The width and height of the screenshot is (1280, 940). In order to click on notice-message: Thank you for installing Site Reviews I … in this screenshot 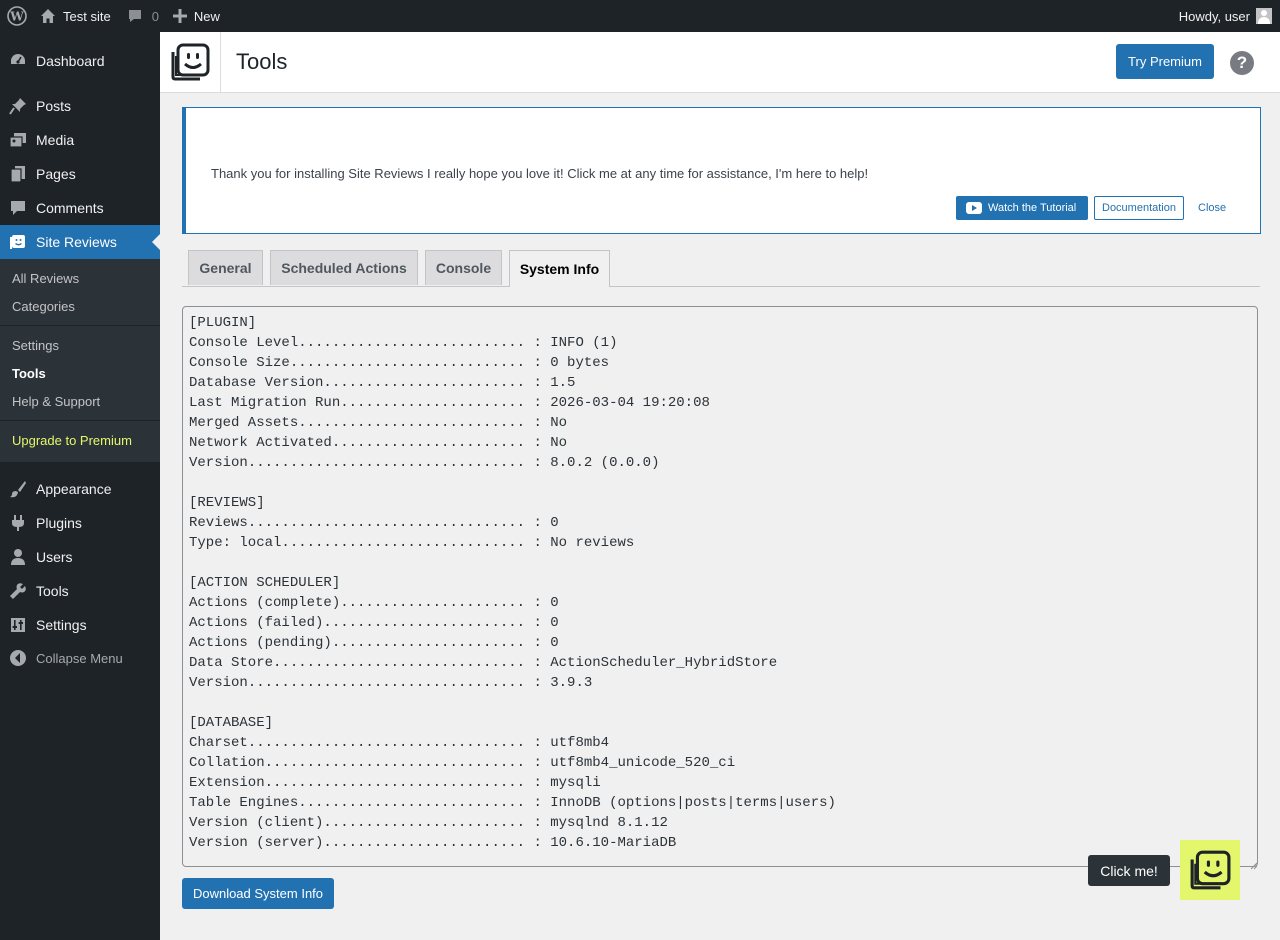, I will do `click(540, 173)`.